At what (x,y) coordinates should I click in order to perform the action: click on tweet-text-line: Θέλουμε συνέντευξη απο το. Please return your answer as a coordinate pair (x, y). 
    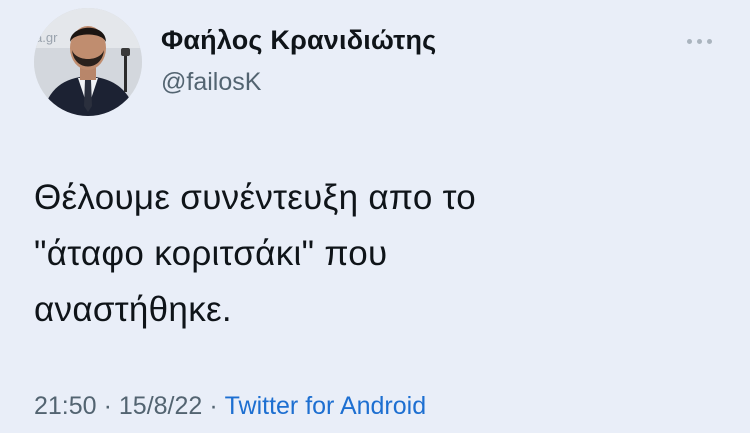
    Looking at the image, I should click on (255, 197).